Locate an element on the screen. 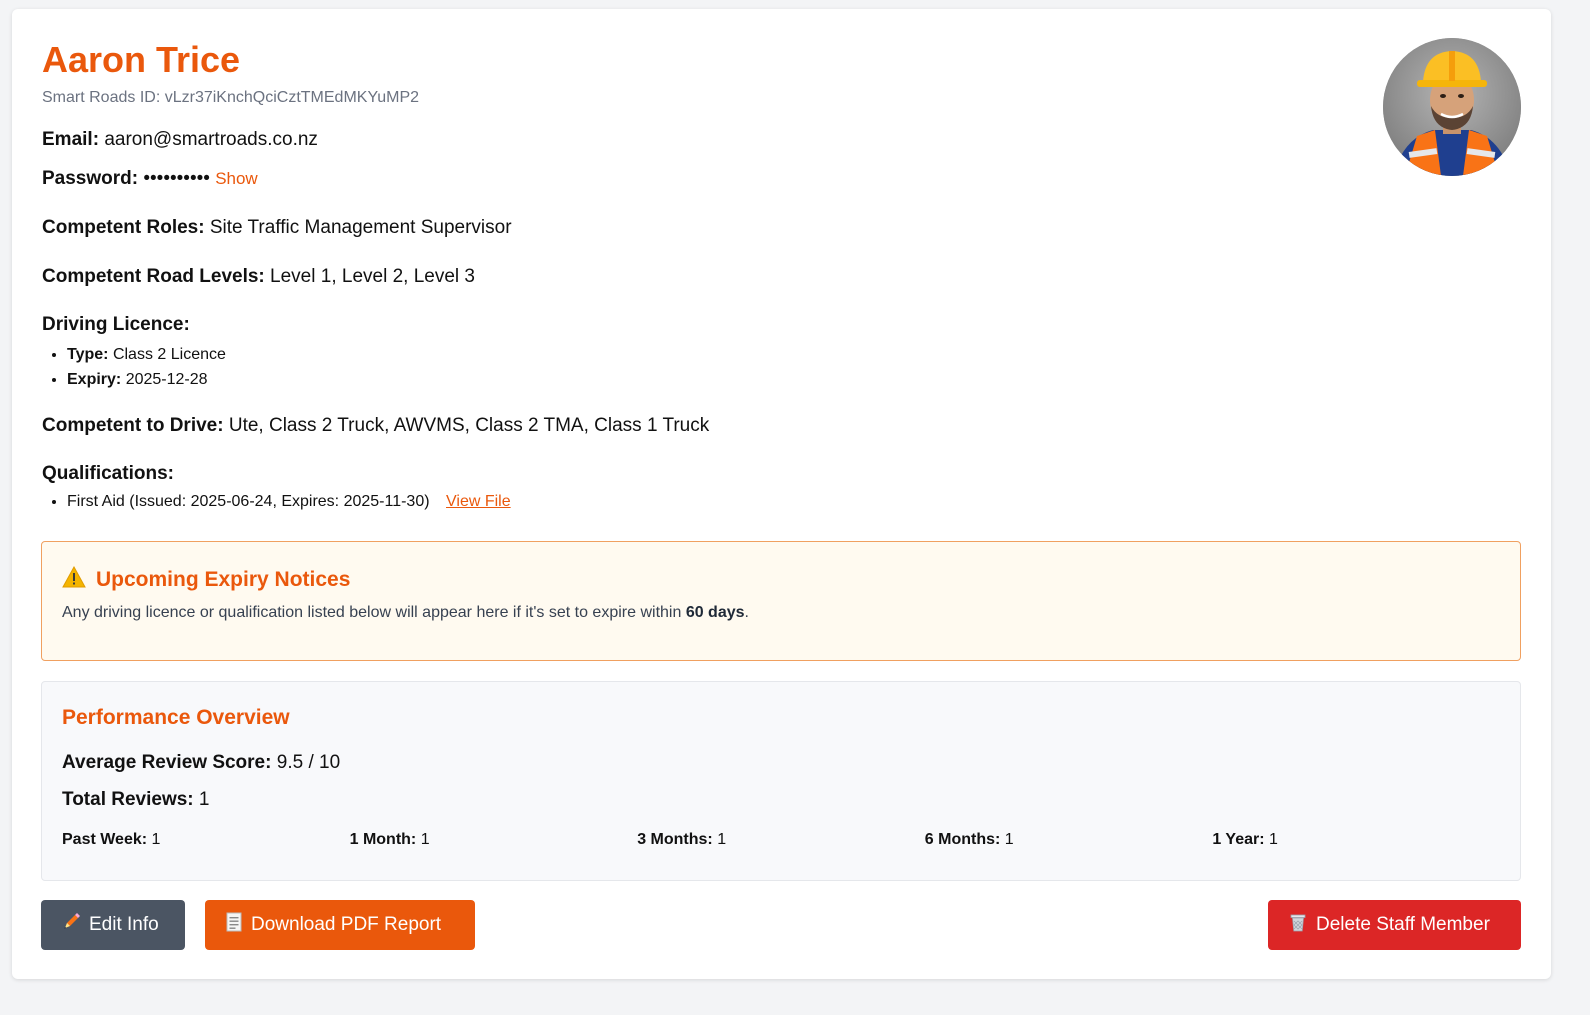 The width and height of the screenshot is (1590, 1015). email-row: Email: aaron@smartroads.co.nz is located at coordinates (781, 140).